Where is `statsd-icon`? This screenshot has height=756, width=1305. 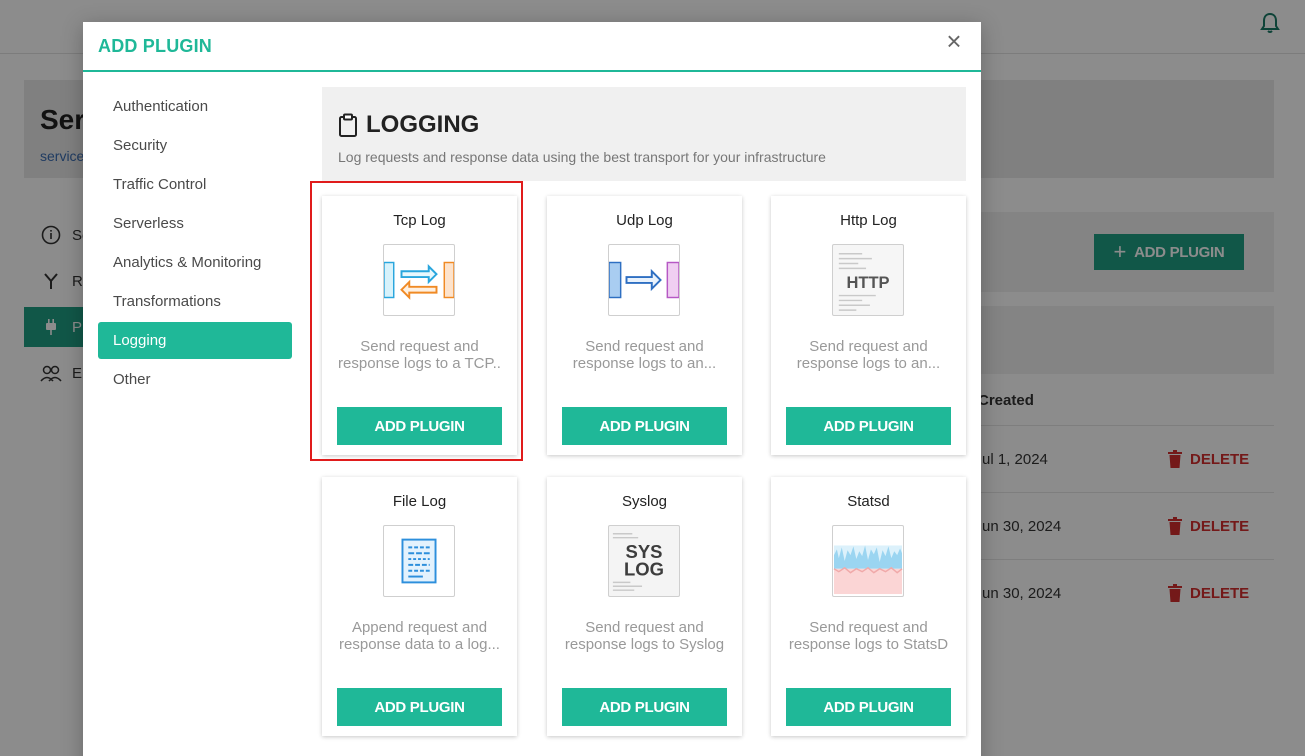
statsd-icon is located at coordinates (868, 561).